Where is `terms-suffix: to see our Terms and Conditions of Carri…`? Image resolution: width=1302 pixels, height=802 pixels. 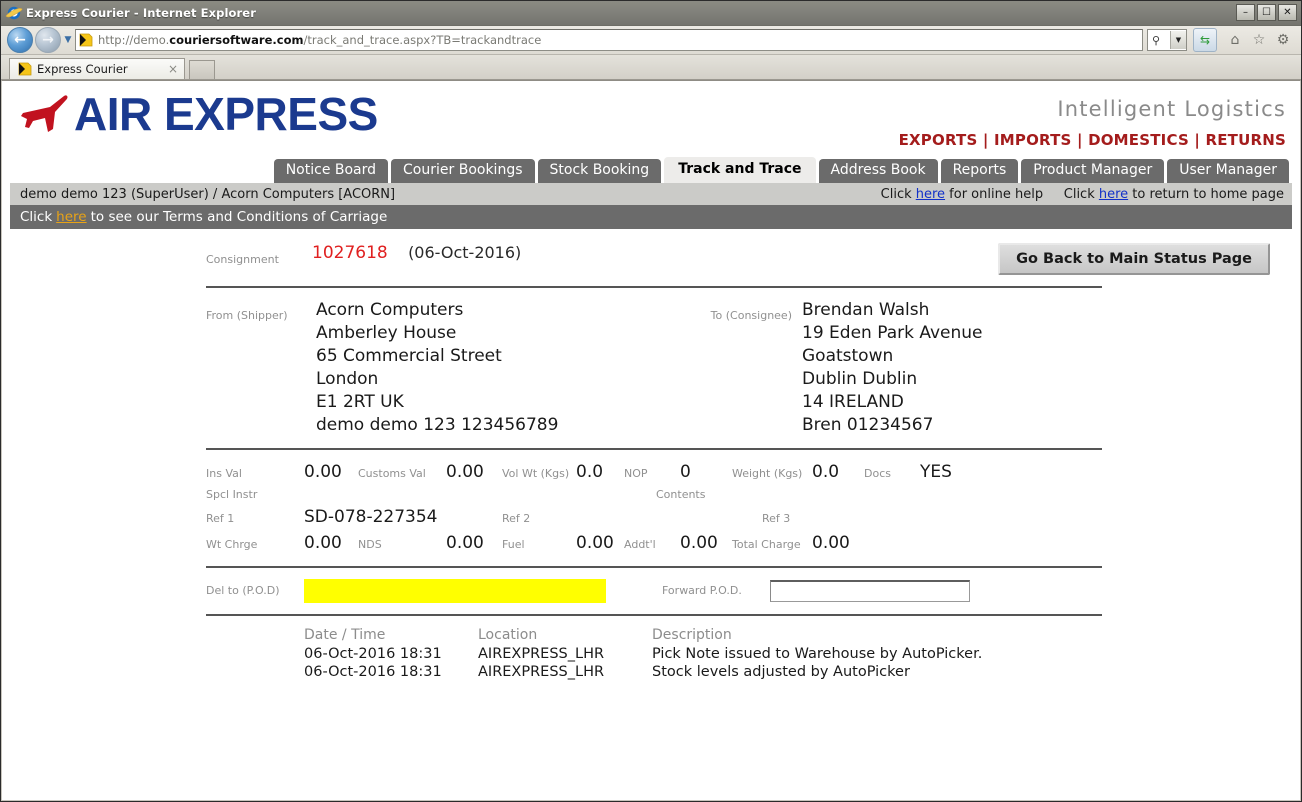
terms-suffix: to see our Terms and Conditions of Carri… is located at coordinates (239, 217).